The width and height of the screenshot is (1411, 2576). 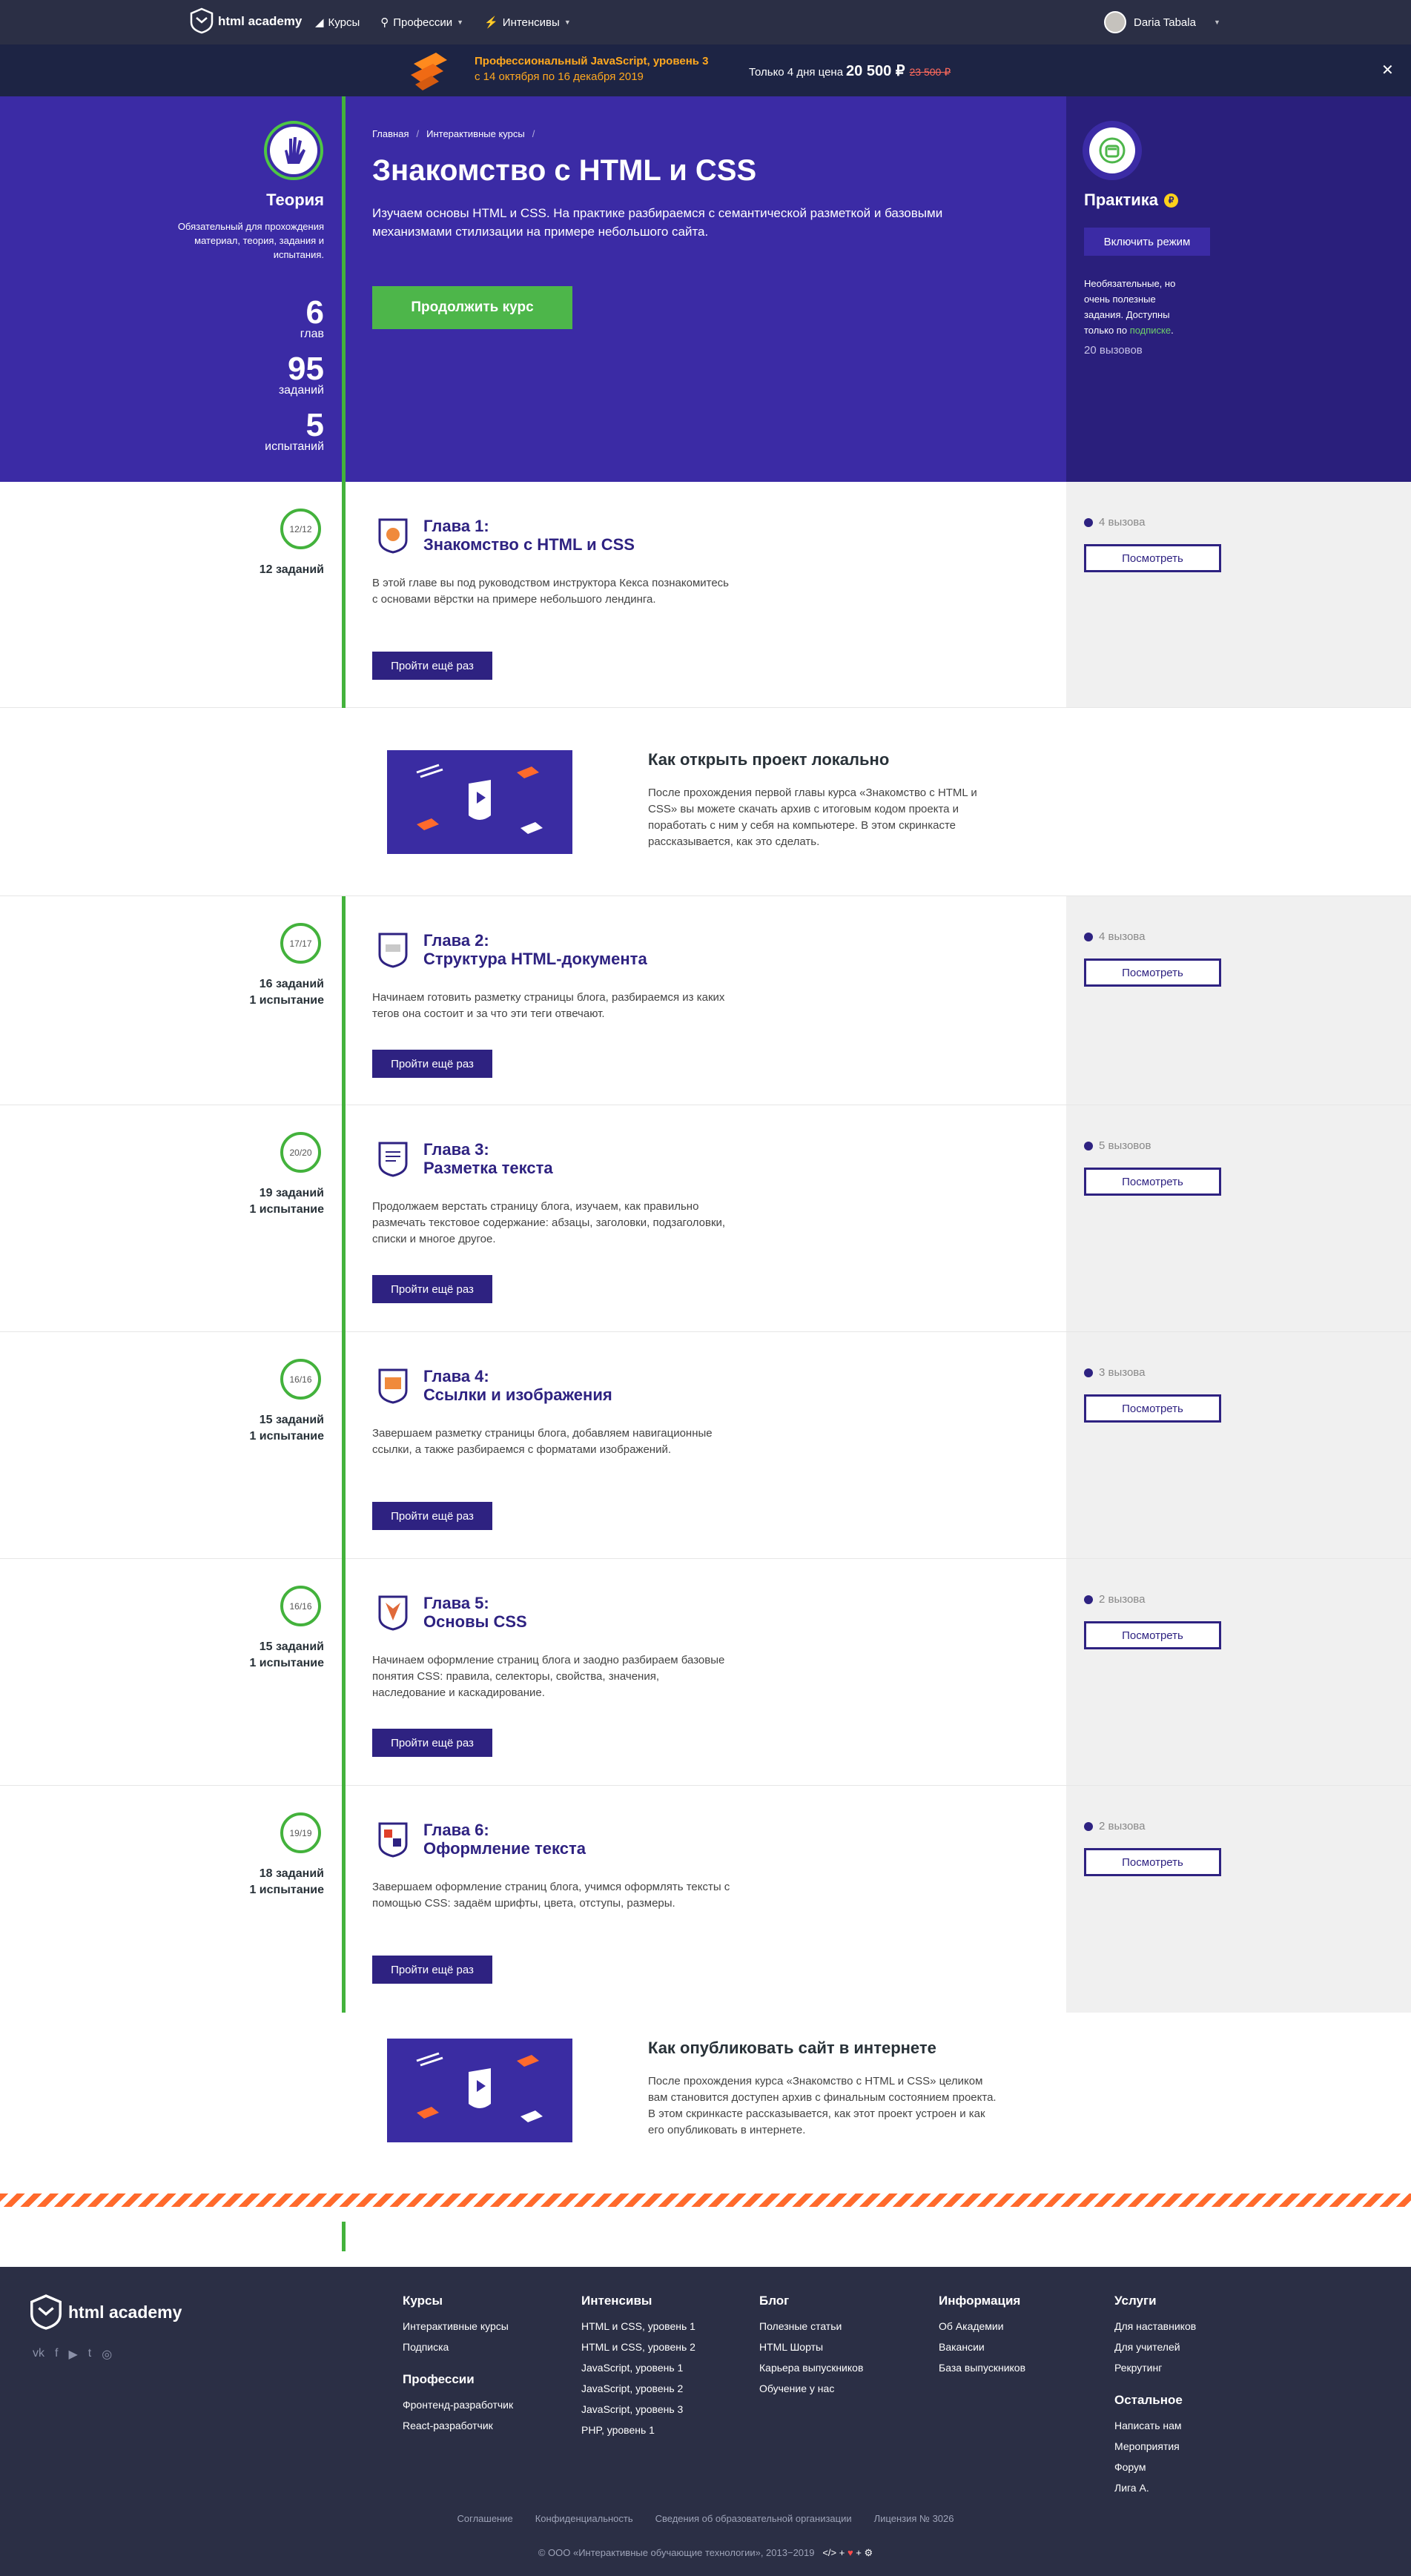 I want to click on breadcrumb: Главная / Интерактивные курсы /, so click(x=454, y=133).